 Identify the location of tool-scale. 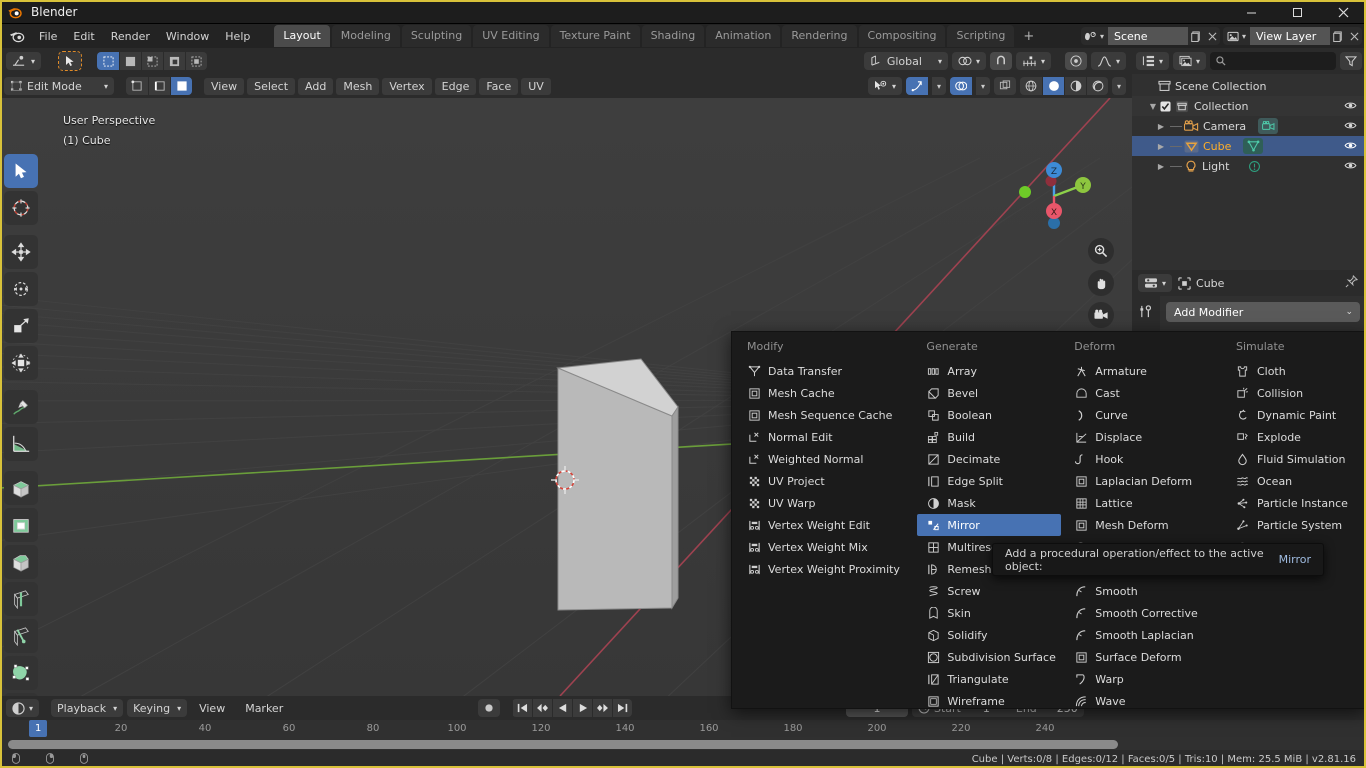
(21, 326).